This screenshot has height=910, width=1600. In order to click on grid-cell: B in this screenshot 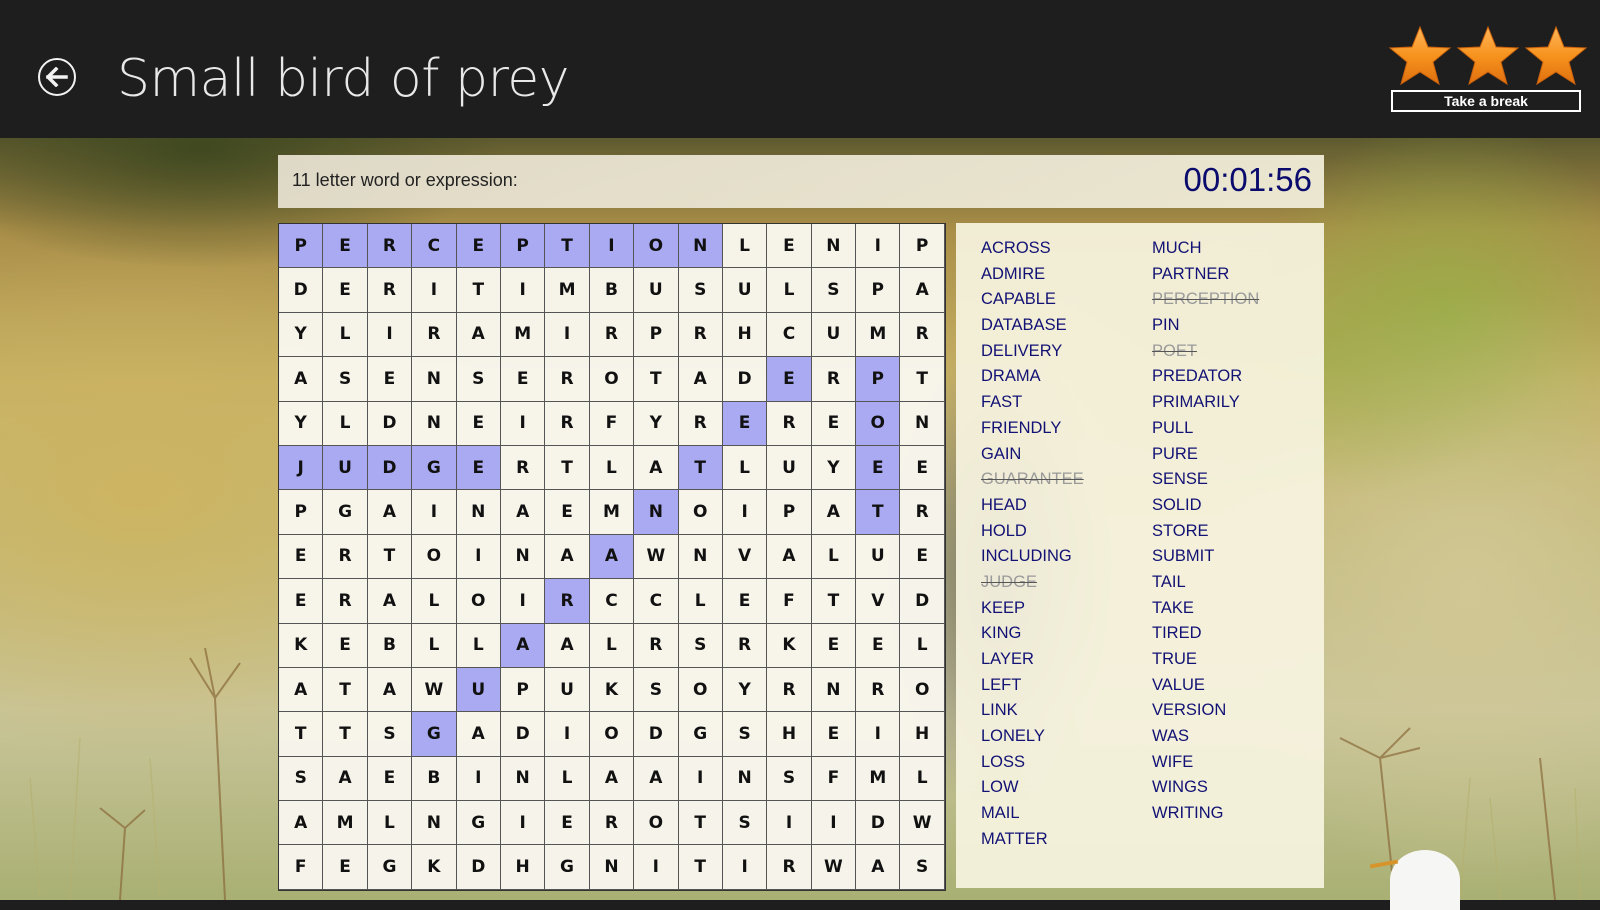, I will do `click(434, 779)`.